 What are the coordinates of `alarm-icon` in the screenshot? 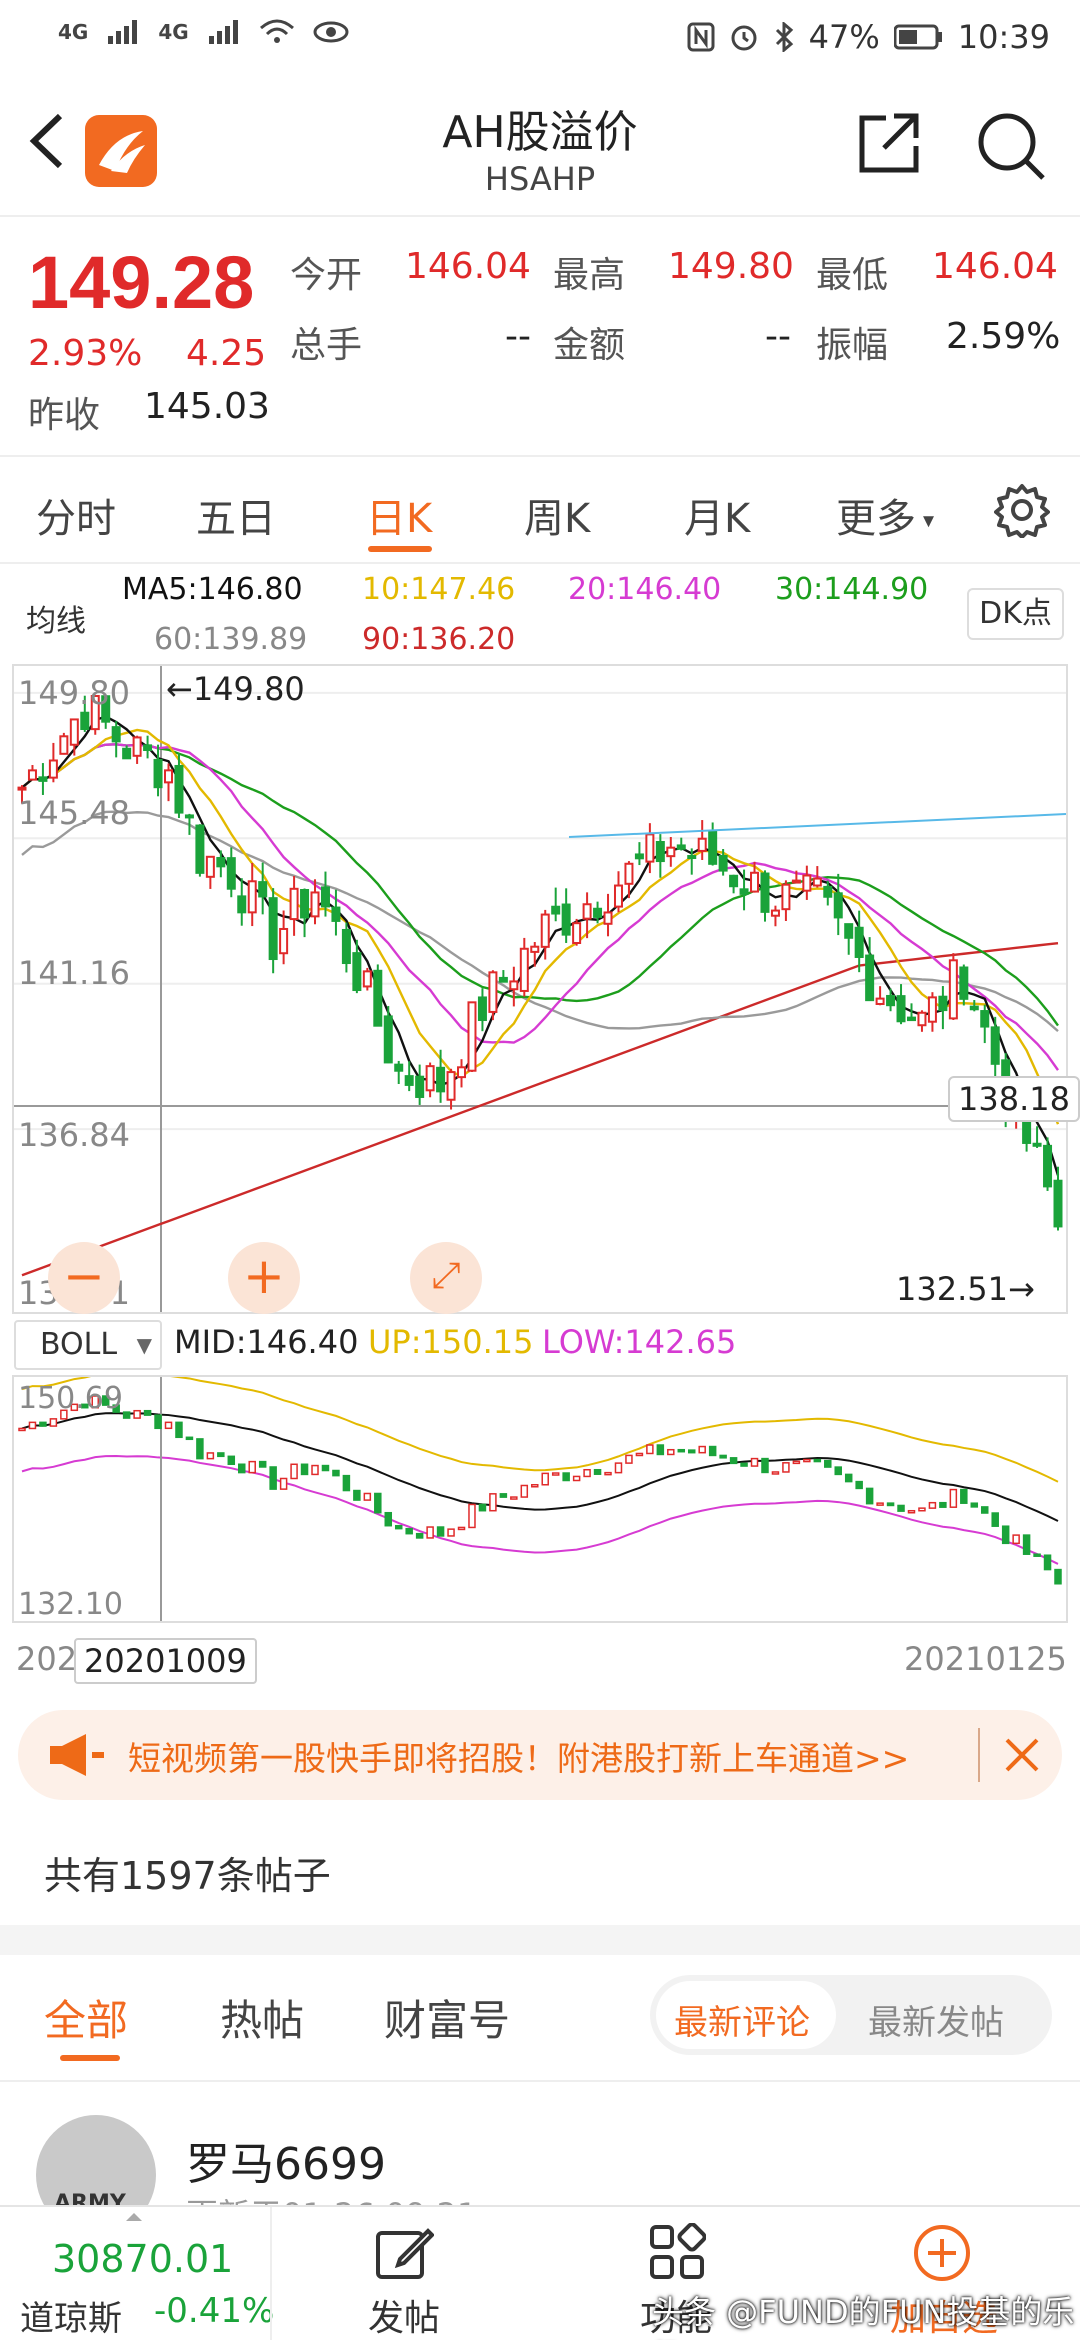 It's located at (744, 38).